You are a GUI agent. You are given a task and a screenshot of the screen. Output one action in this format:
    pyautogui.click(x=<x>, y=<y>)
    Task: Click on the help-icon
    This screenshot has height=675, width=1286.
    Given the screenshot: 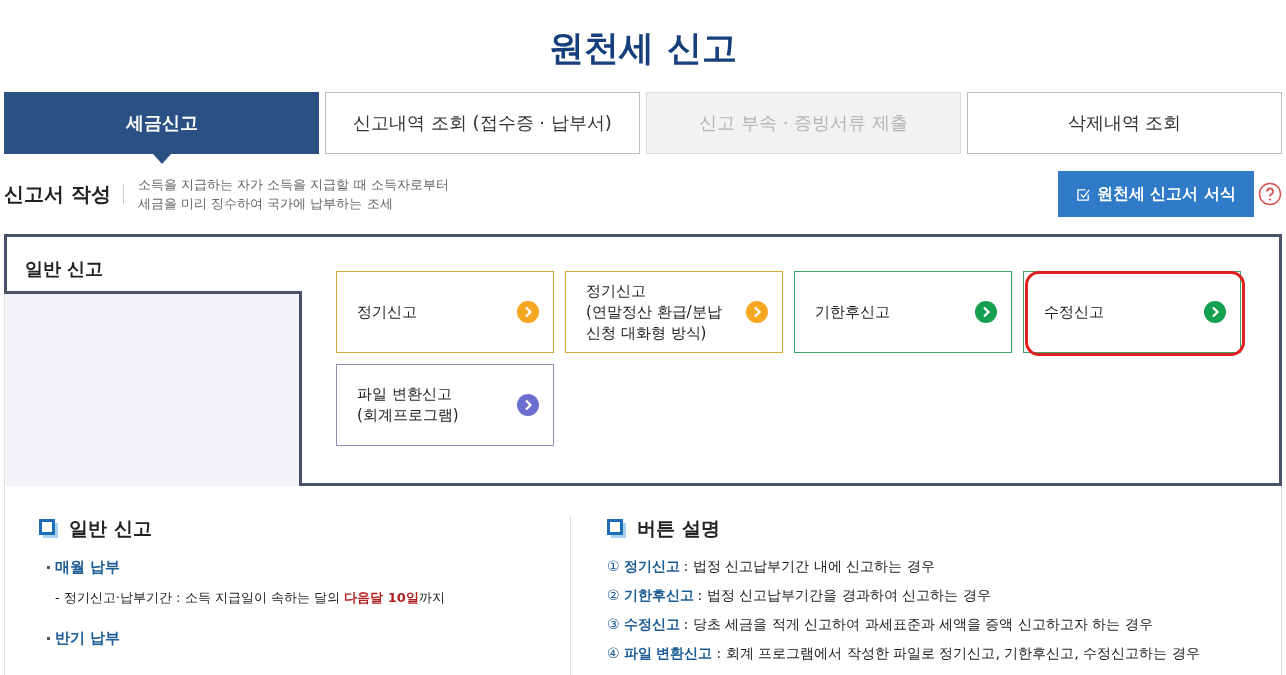 What is the action you would take?
    pyautogui.click(x=1270, y=194)
    